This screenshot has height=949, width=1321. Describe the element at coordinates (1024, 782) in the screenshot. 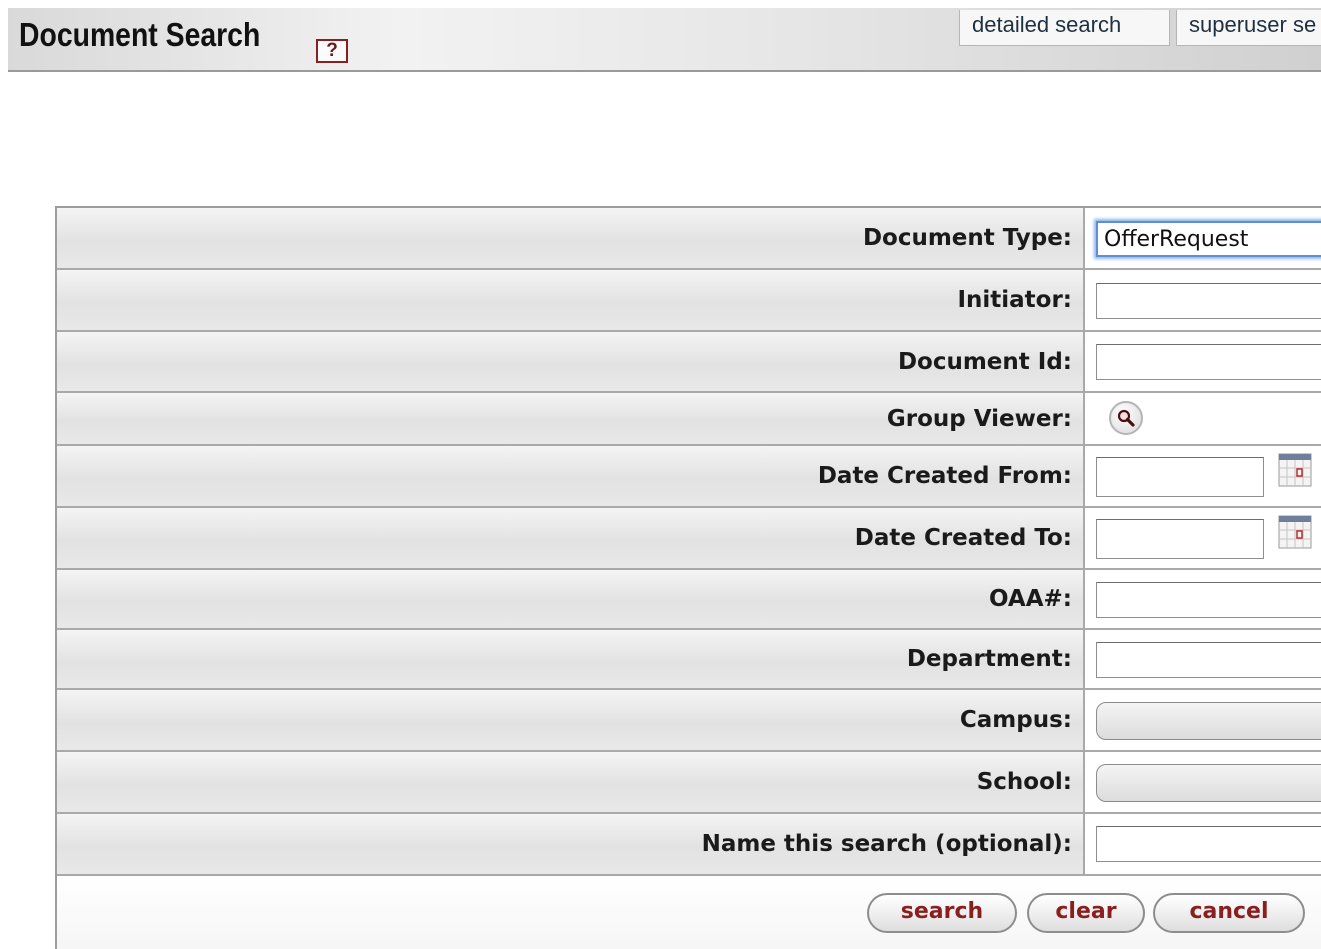

I see `field-label: School:` at that location.